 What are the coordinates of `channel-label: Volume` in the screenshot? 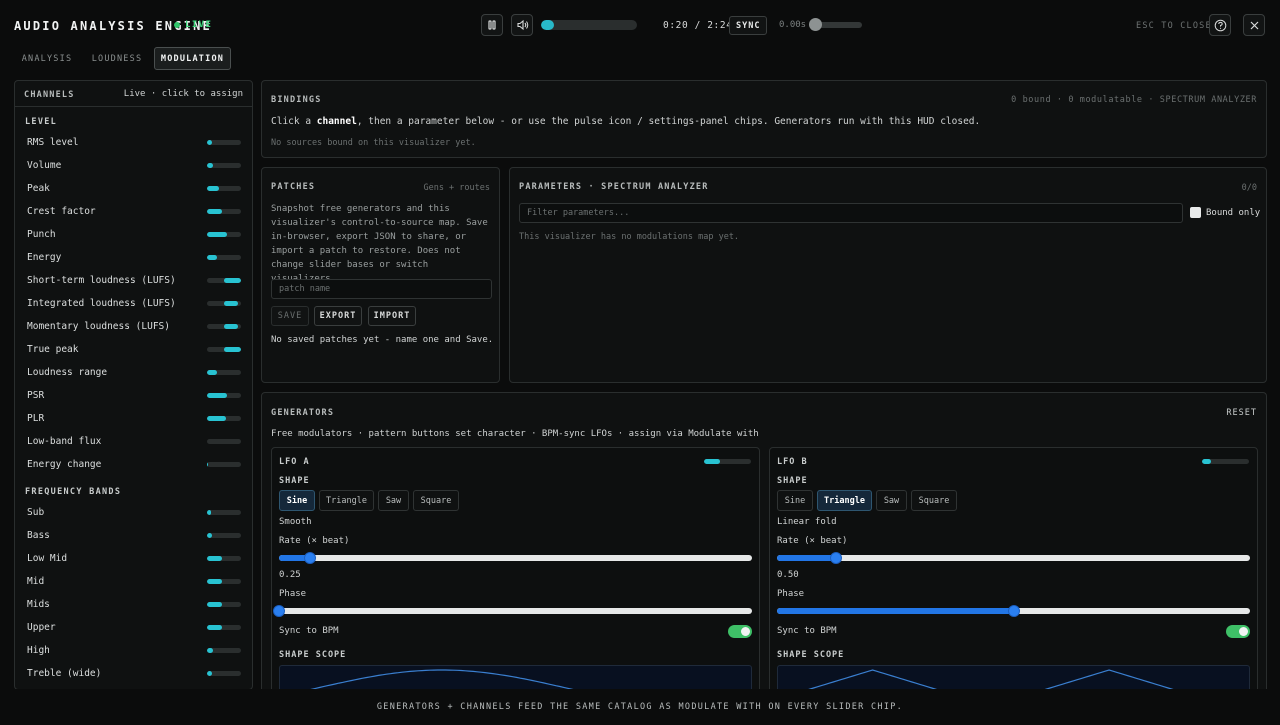 It's located at (44, 165).